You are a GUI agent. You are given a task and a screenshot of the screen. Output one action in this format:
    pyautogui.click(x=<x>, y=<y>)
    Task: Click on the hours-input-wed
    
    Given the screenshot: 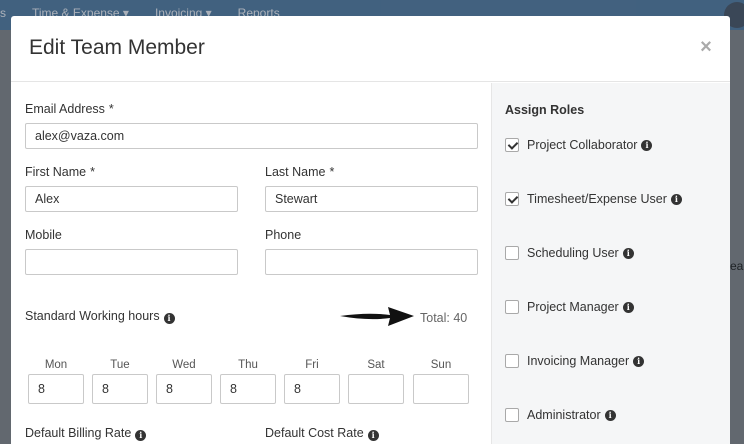 What is the action you would take?
    pyautogui.click(x=184, y=389)
    